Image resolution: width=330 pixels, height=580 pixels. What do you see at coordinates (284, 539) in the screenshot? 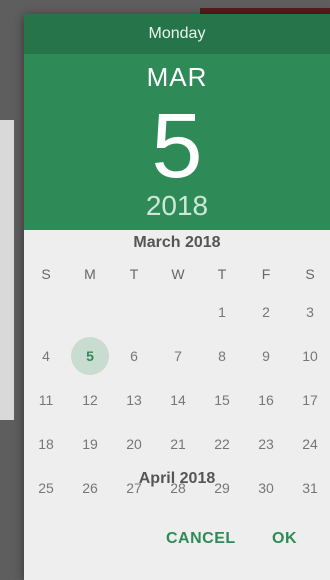
I see `ok-button: OK` at bounding box center [284, 539].